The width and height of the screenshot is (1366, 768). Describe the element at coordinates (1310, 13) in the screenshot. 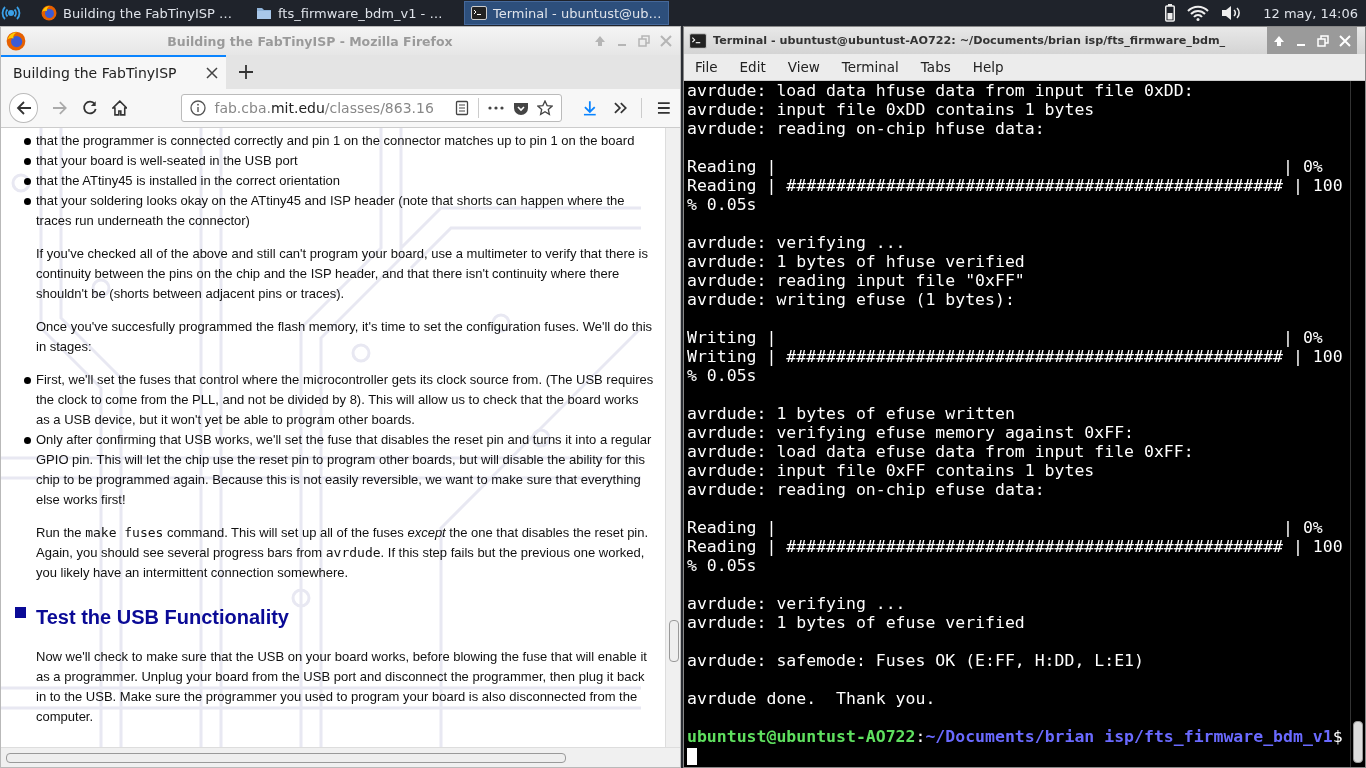

I see `clock: 12 may, 14:06` at that location.